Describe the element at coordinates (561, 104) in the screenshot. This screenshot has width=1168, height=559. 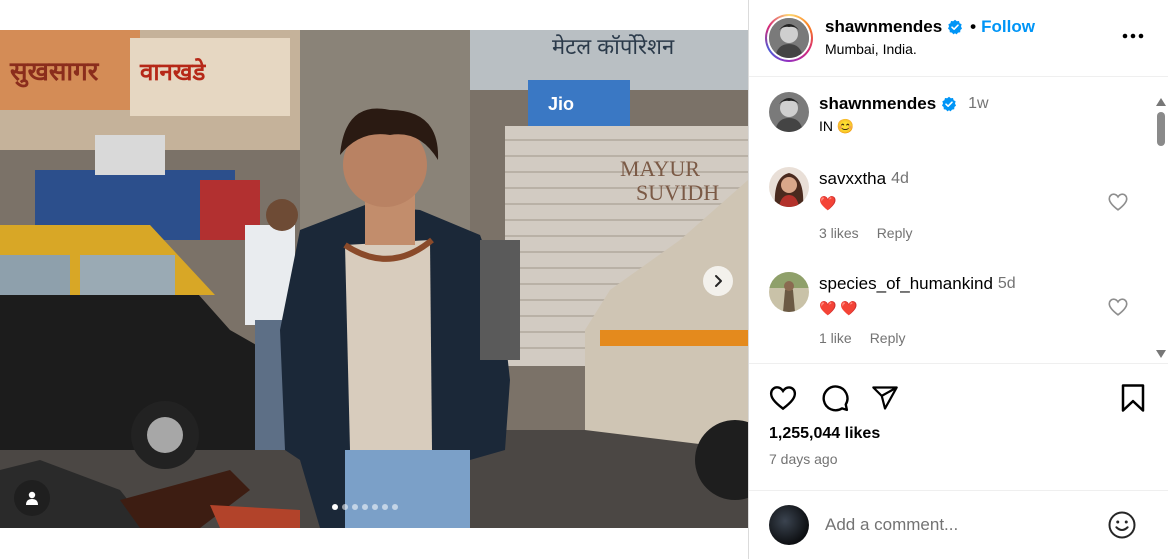
I see `jio-sign: Jio` at that location.